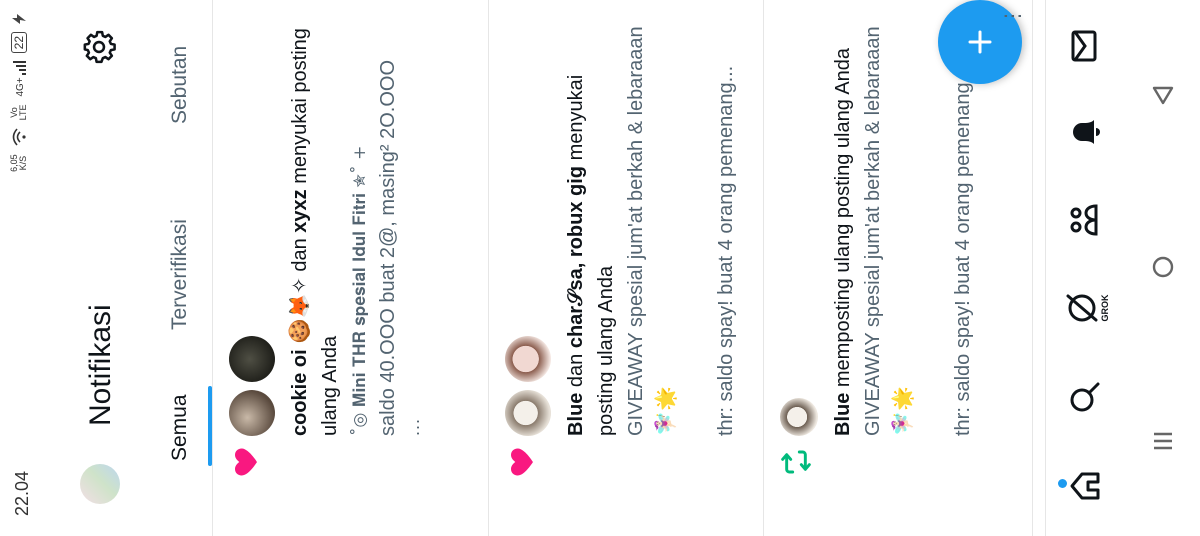 Image resolution: width=1200 pixels, height=536 pixels. I want to click on actor-emoji: 🍪🦊✧, so click(300, 310).